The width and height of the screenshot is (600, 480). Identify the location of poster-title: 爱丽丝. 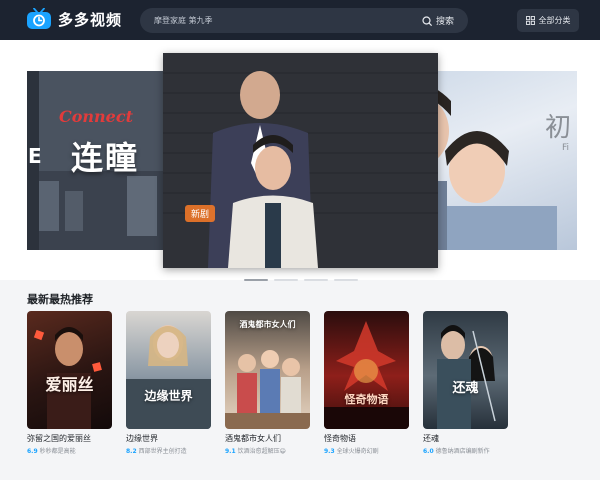
(69, 384).